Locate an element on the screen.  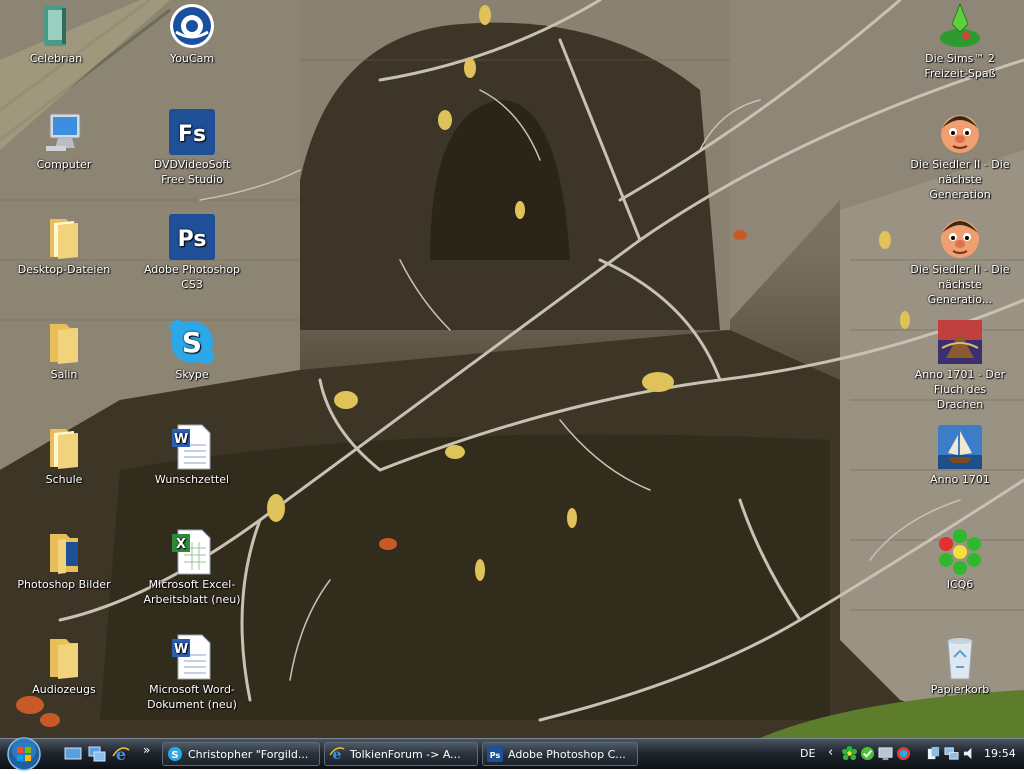
icon-label: Wunschzettel is located at coordinates (192, 479).